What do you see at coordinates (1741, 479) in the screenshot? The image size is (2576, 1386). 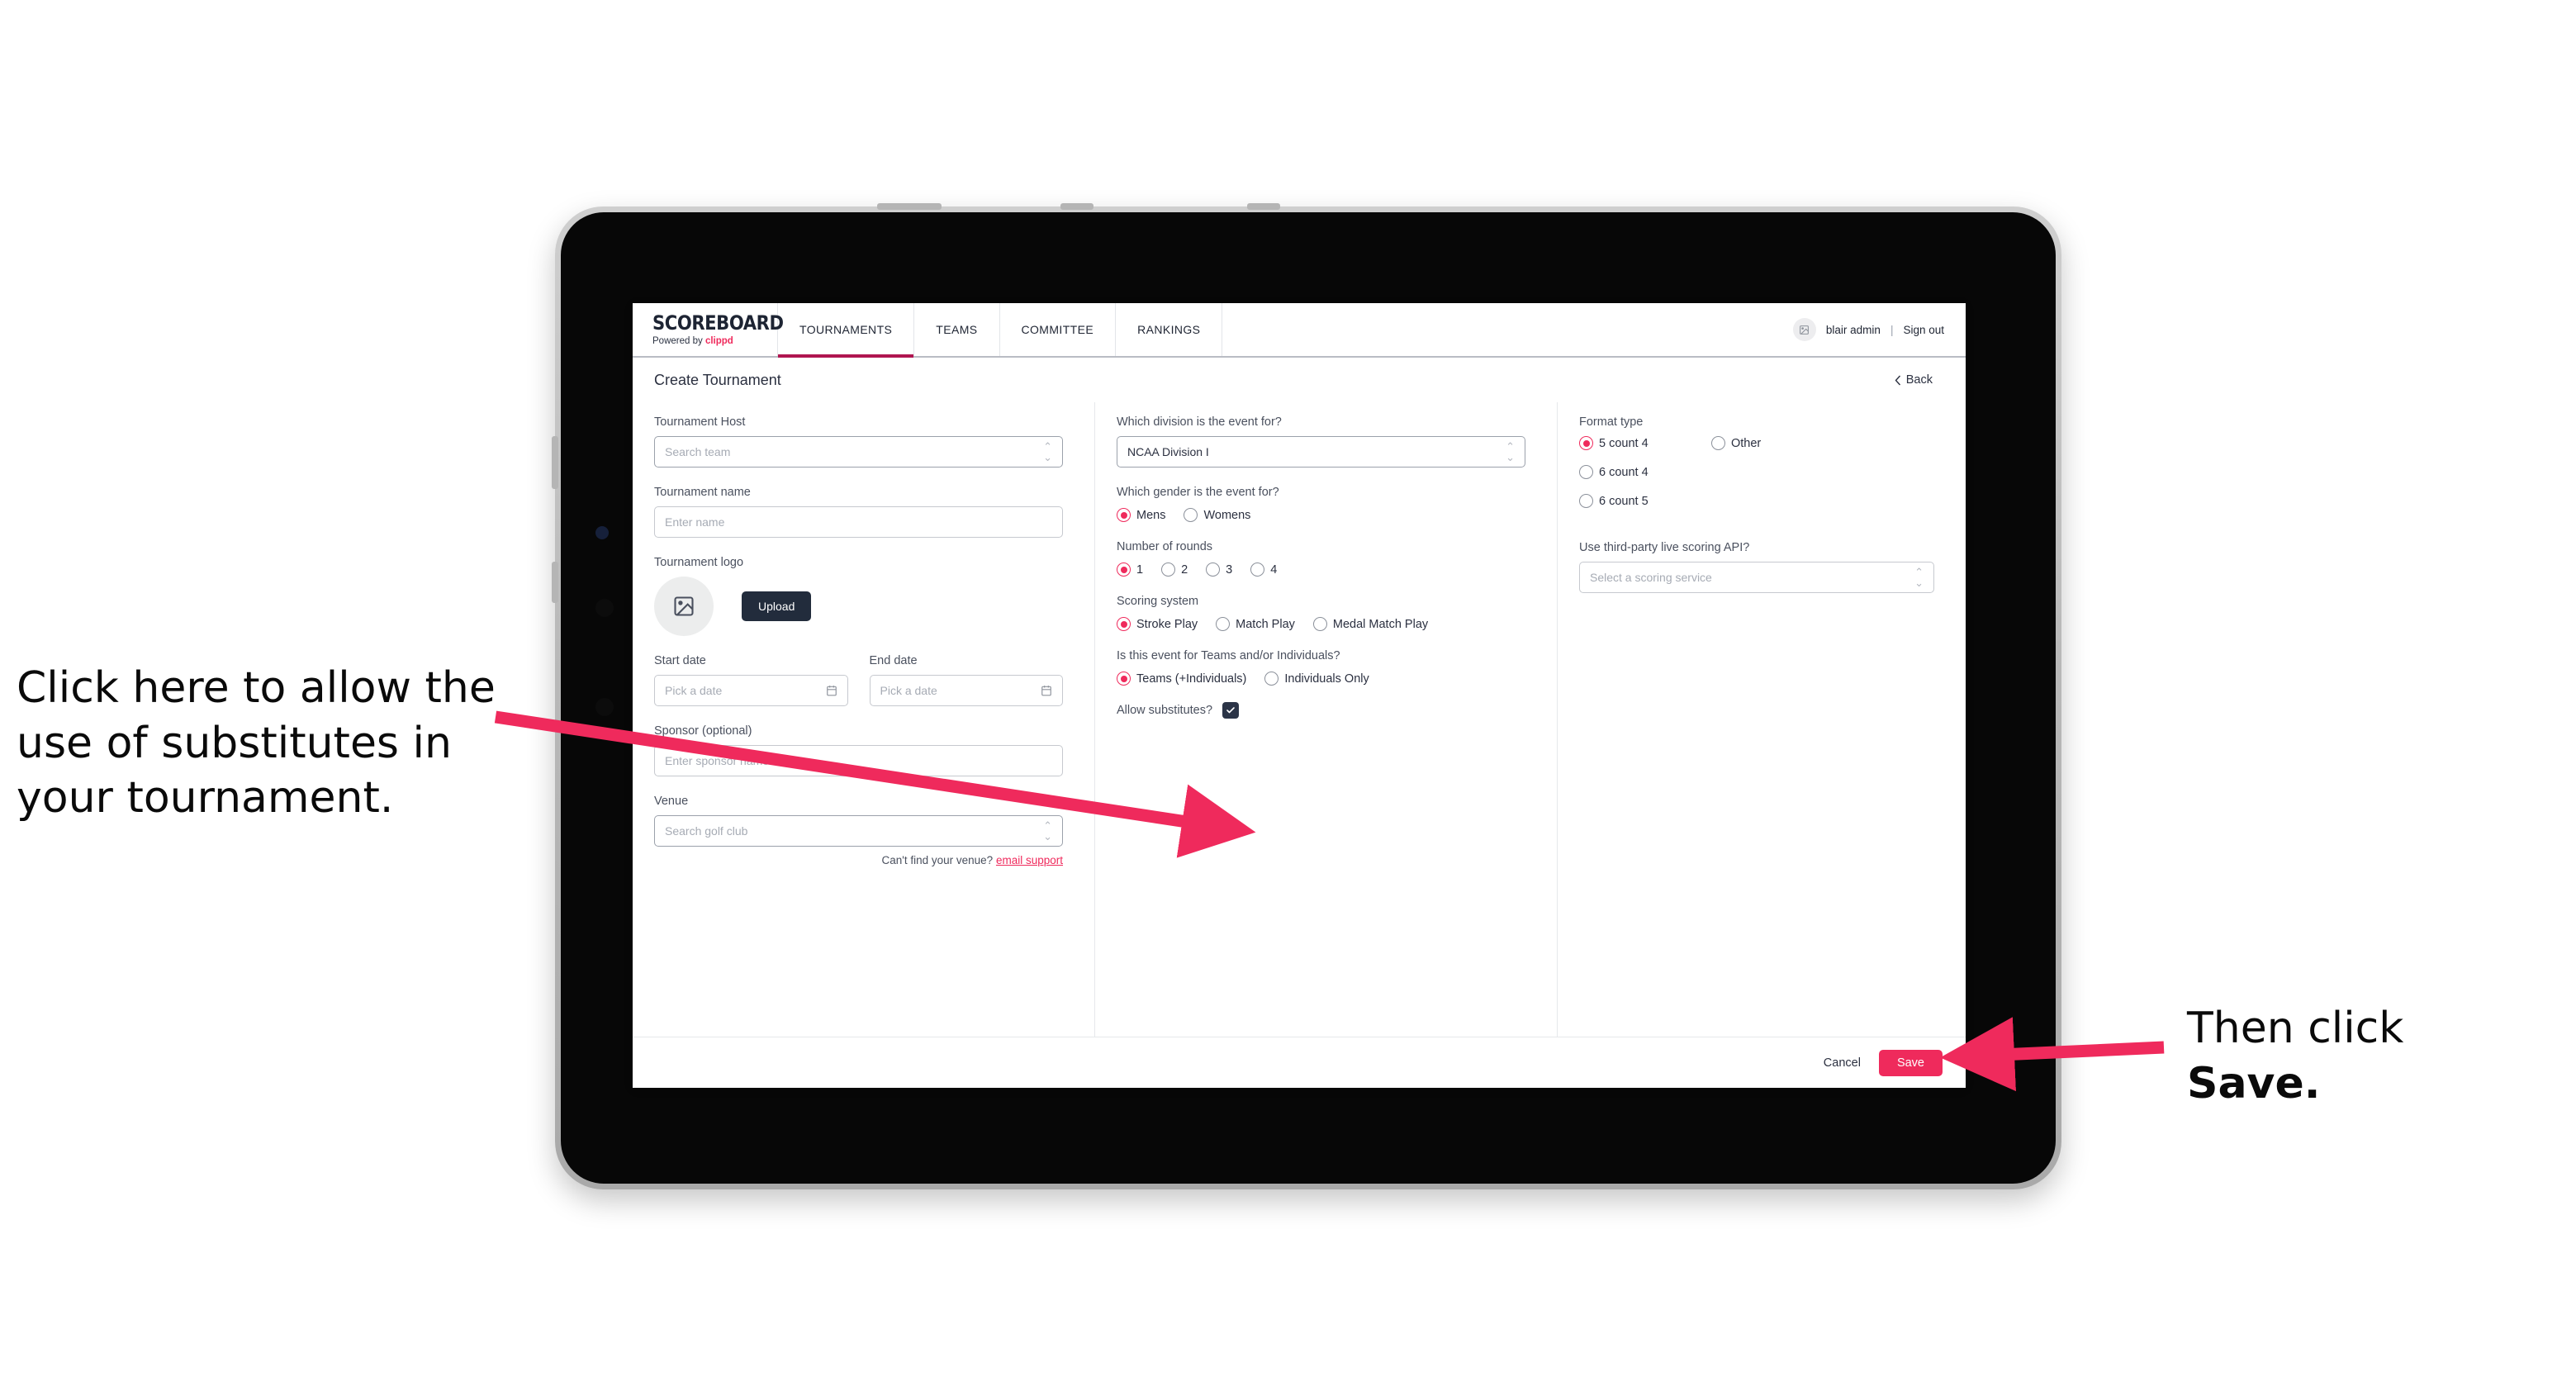 I see `format-type-right-column: Other` at bounding box center [1741, 479].